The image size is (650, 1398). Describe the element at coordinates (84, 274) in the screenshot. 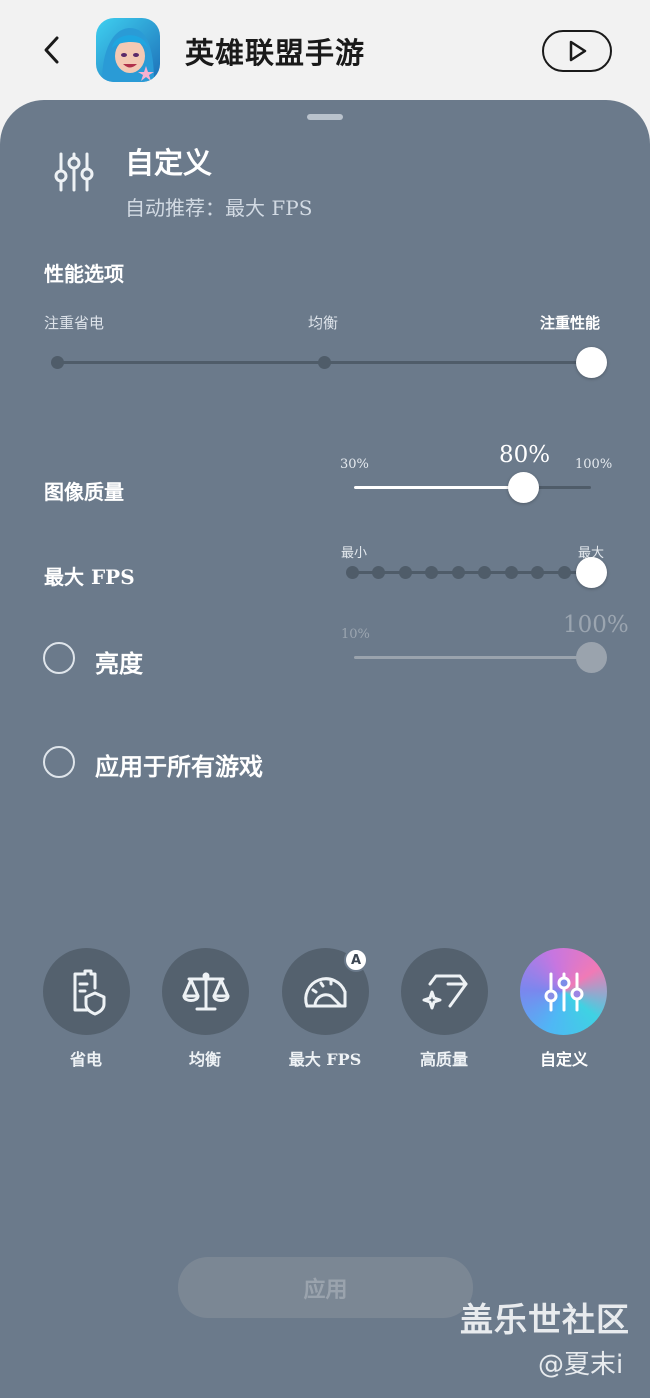

I see `section-title-performance: 性能选项` at that location.